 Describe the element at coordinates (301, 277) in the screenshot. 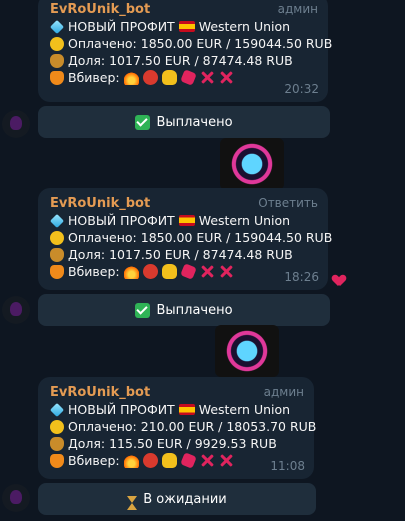

I see `message-time: 18:26` at that location.